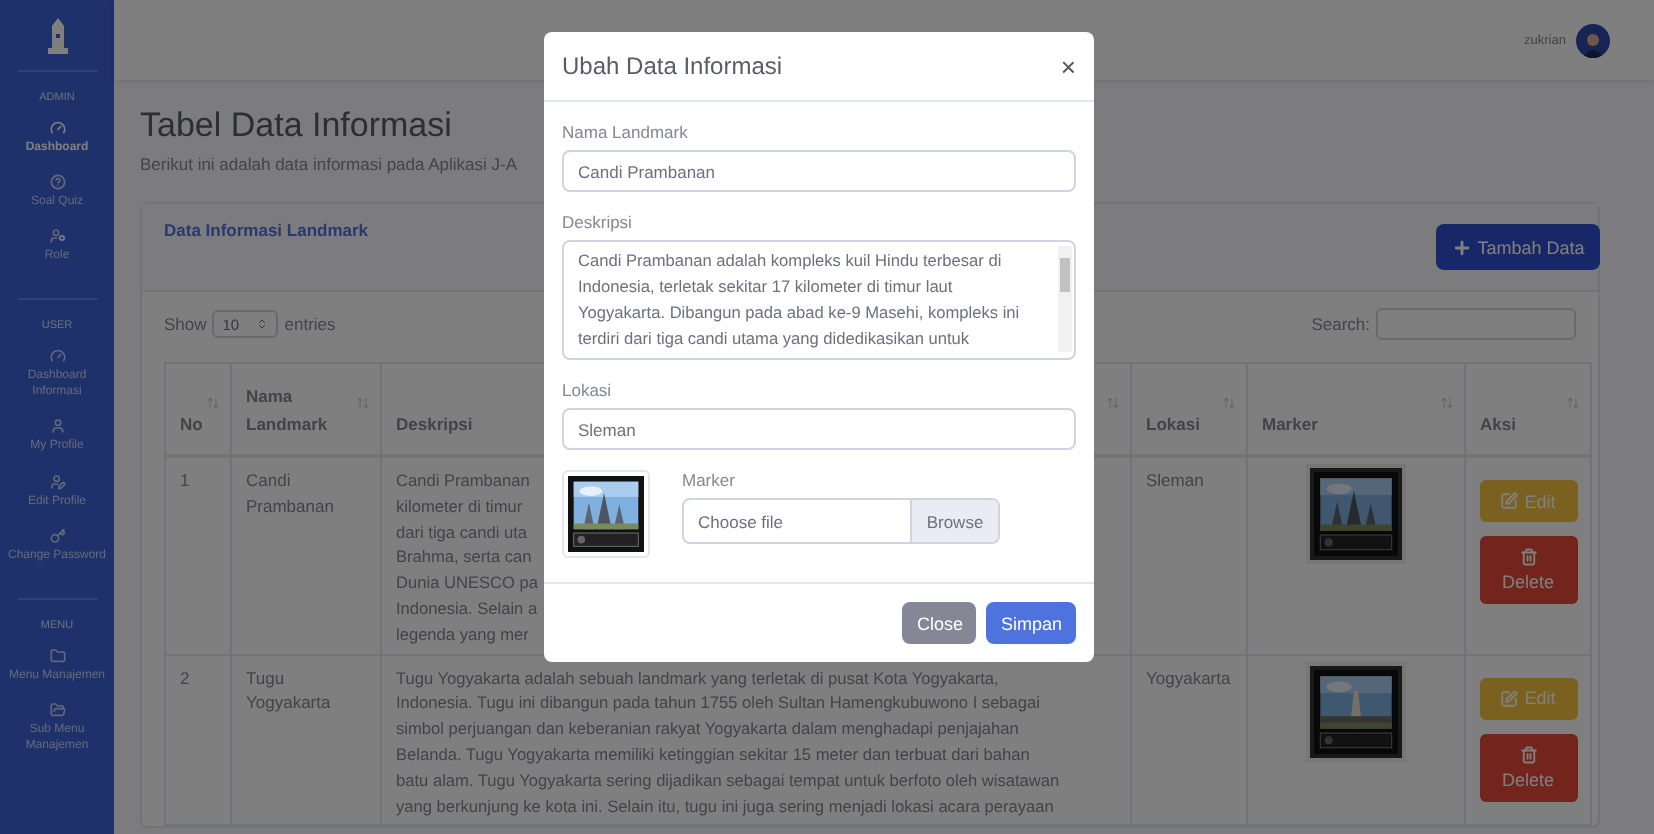  I want to click on dialog-title: Ubah Data Informasi, so click(672, 66).